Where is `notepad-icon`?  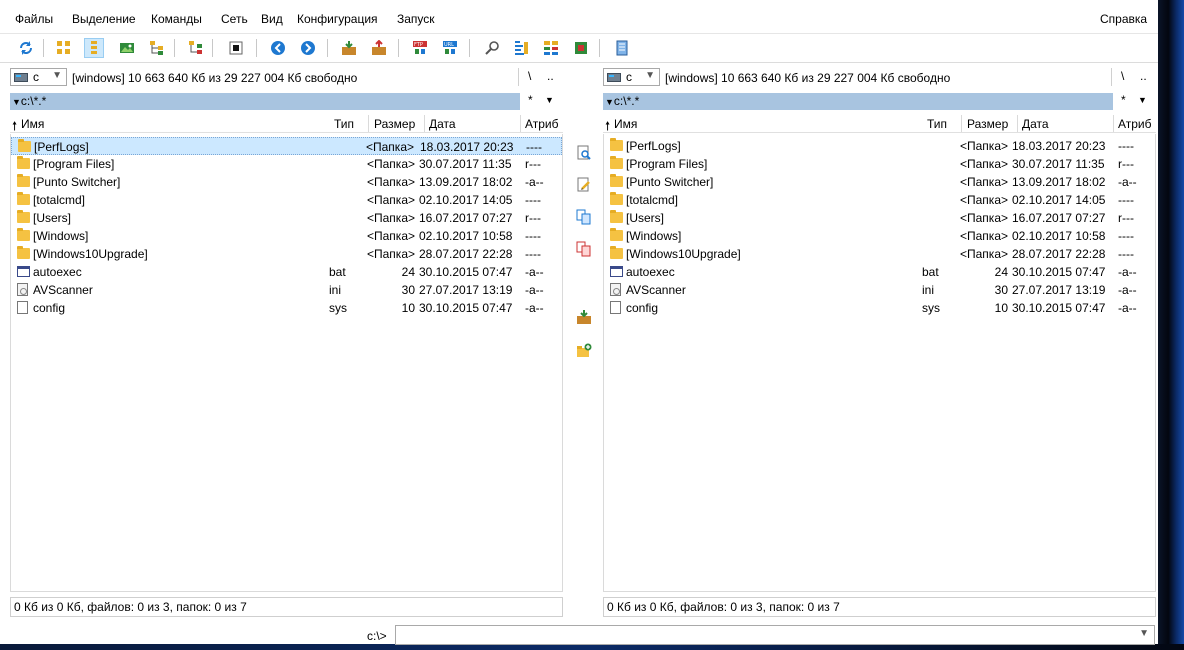 notepad-icon is located at coordinates (622, 48).